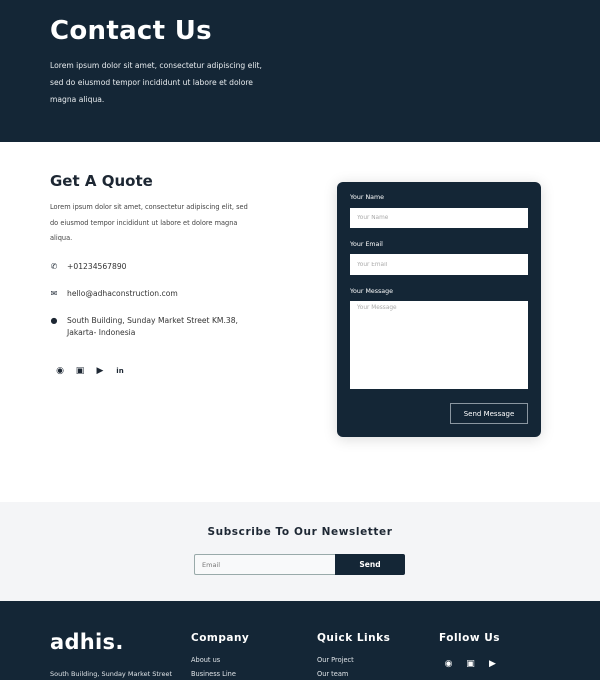 This screenshot has width=600, height=680. I want to click on send-message-button: Send Message, so click(489, 413).